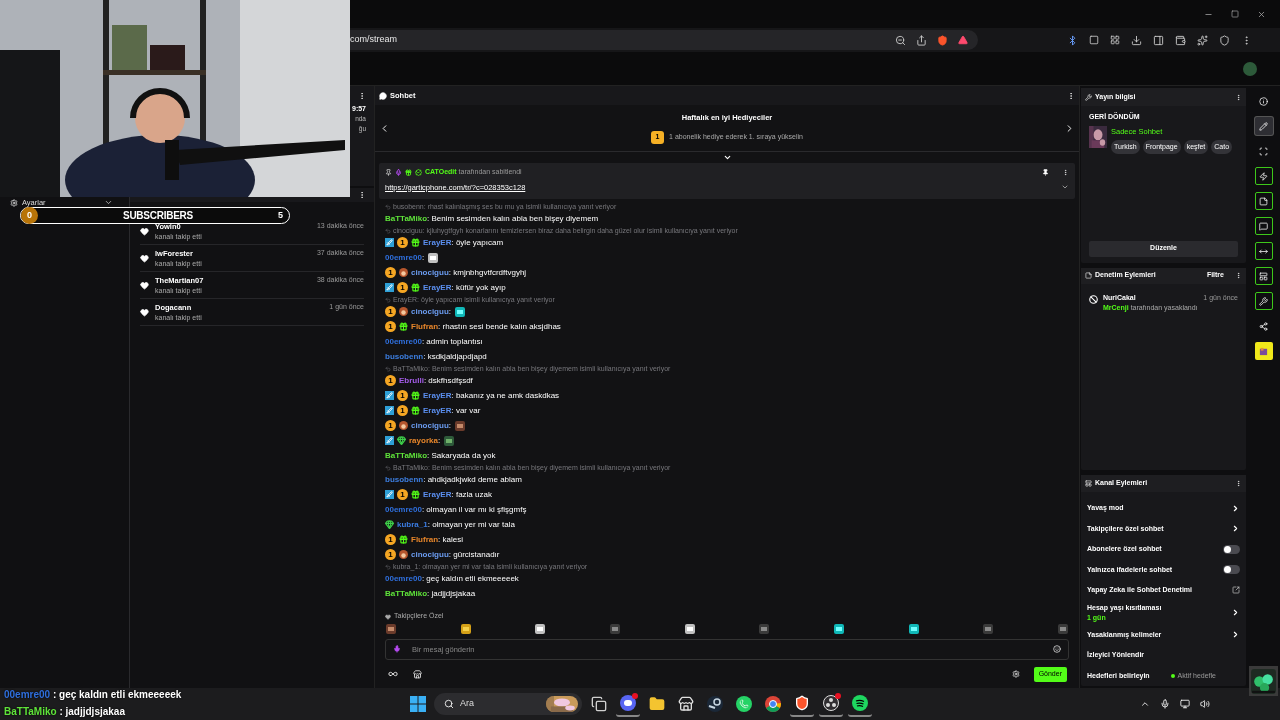 The height and width of the screenshot is (720, 1280). What do you see at coordinates (1250, 68) in the screenshot?
I see `avatar` at bounding box center [1250, 68].